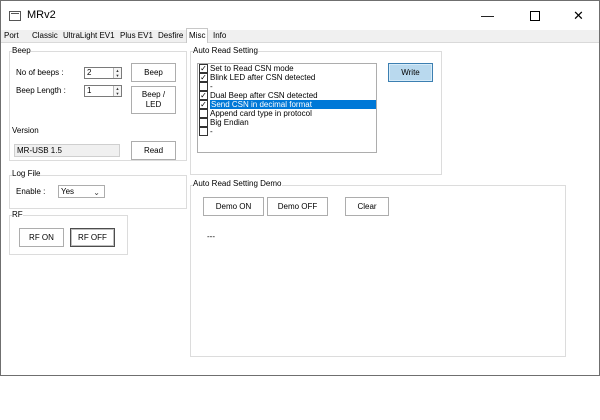 The height and width of the screenshot is (420, 600). Describe the element at coordinates (252, 68) in the screenshot. I see `auto-read-option-label: Set to Read CSN mode` at that location.